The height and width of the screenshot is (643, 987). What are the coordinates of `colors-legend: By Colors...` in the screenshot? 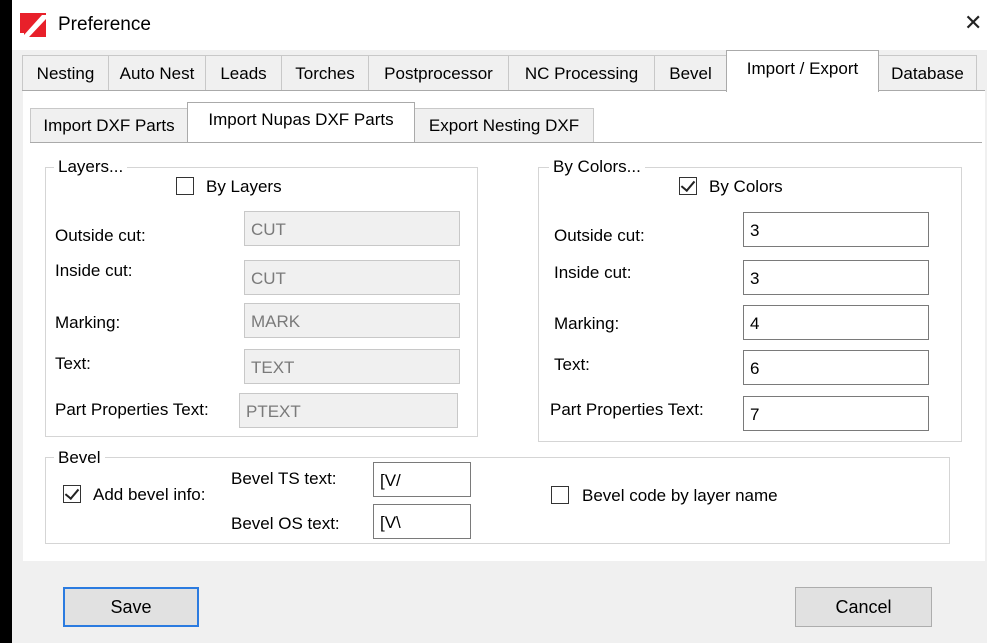 It's located at (597, 167).